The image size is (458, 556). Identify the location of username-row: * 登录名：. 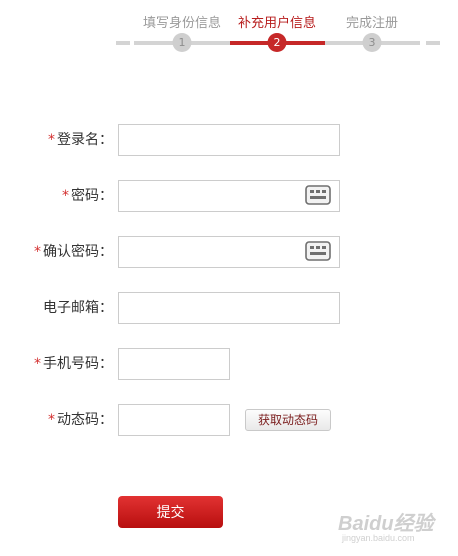
(229, 140).